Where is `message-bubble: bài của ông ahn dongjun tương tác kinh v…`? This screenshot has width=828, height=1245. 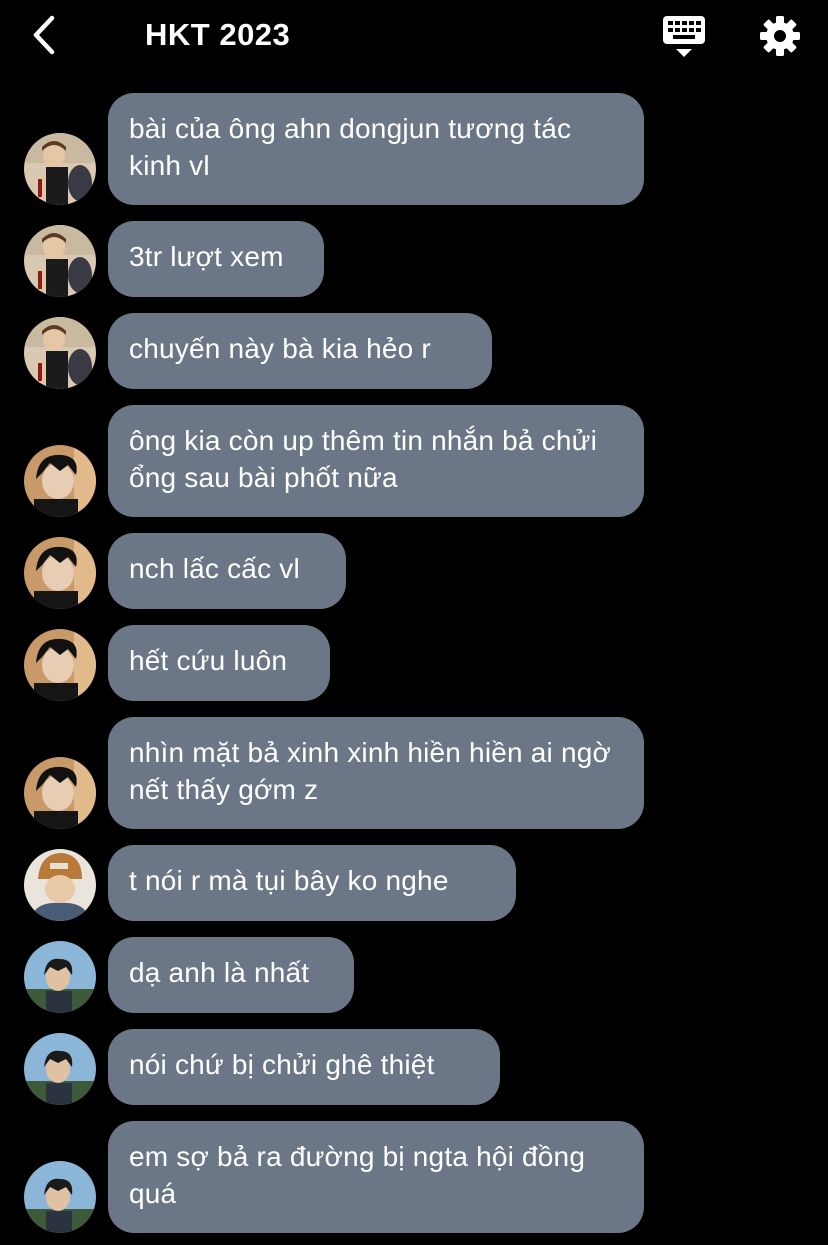 message-bubble: bài của ông ahn dongjun tương tác kinh v… is located at coordinates (376, 149).